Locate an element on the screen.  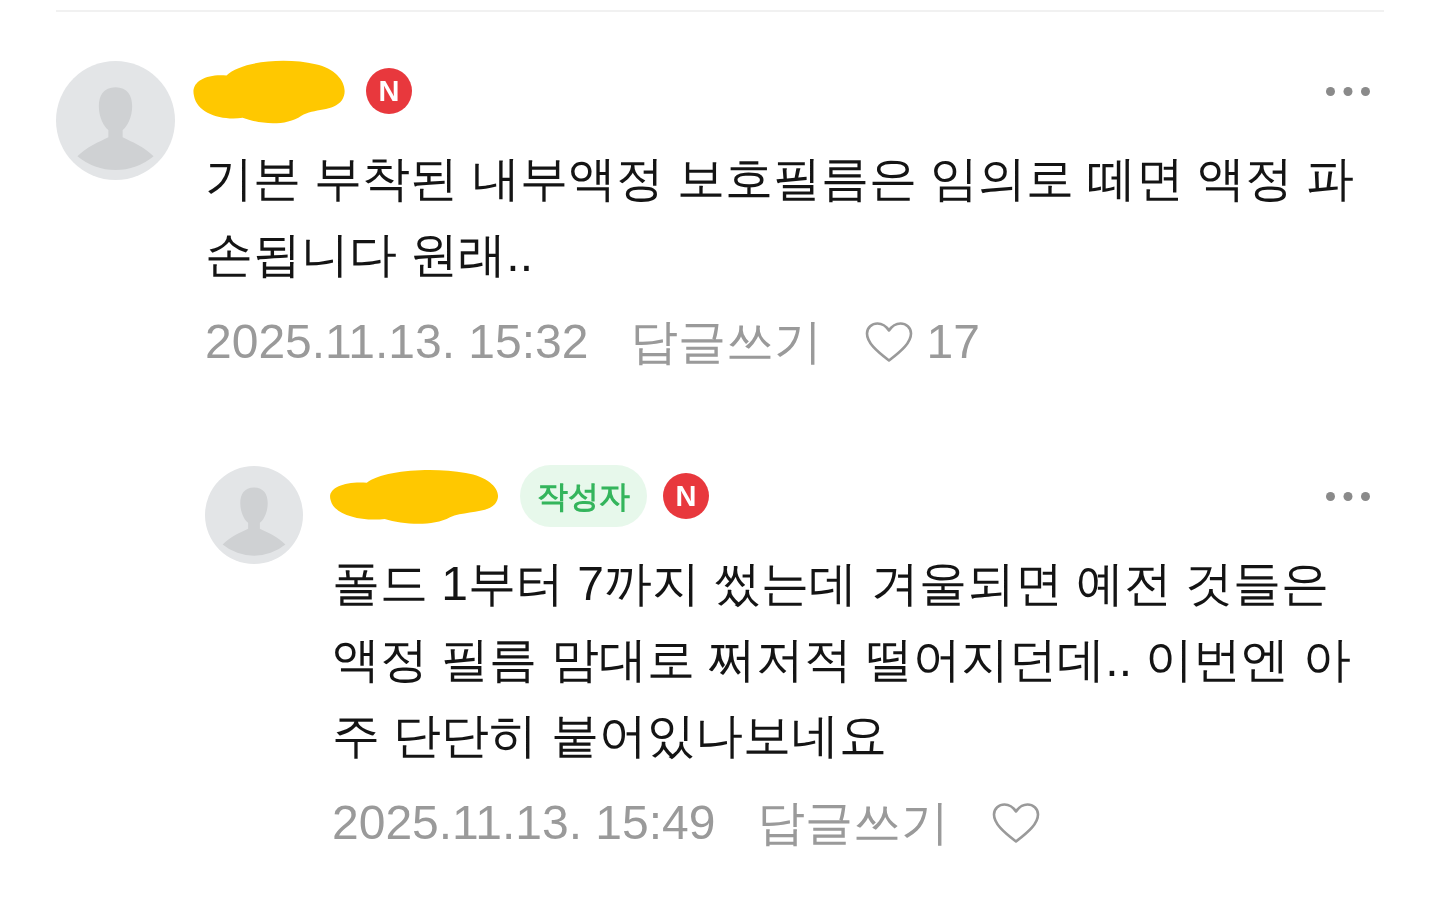
like-button: 17 is located at coordinates (922, 342).